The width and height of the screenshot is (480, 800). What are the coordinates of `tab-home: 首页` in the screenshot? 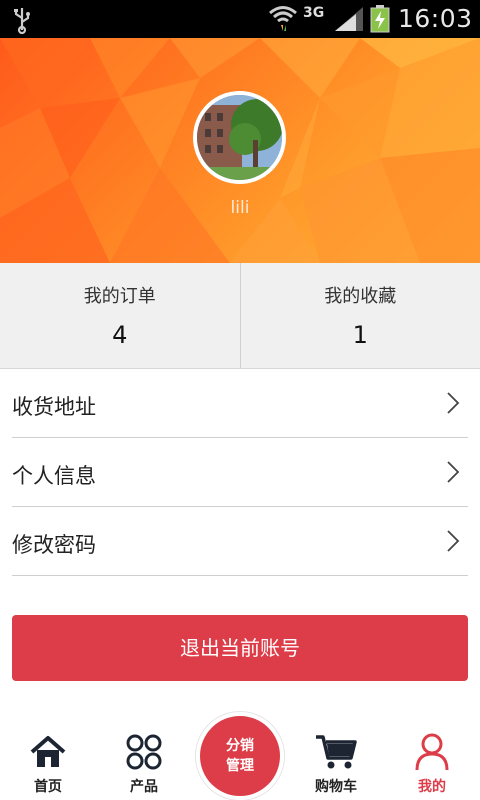 It's located at (48, 764).